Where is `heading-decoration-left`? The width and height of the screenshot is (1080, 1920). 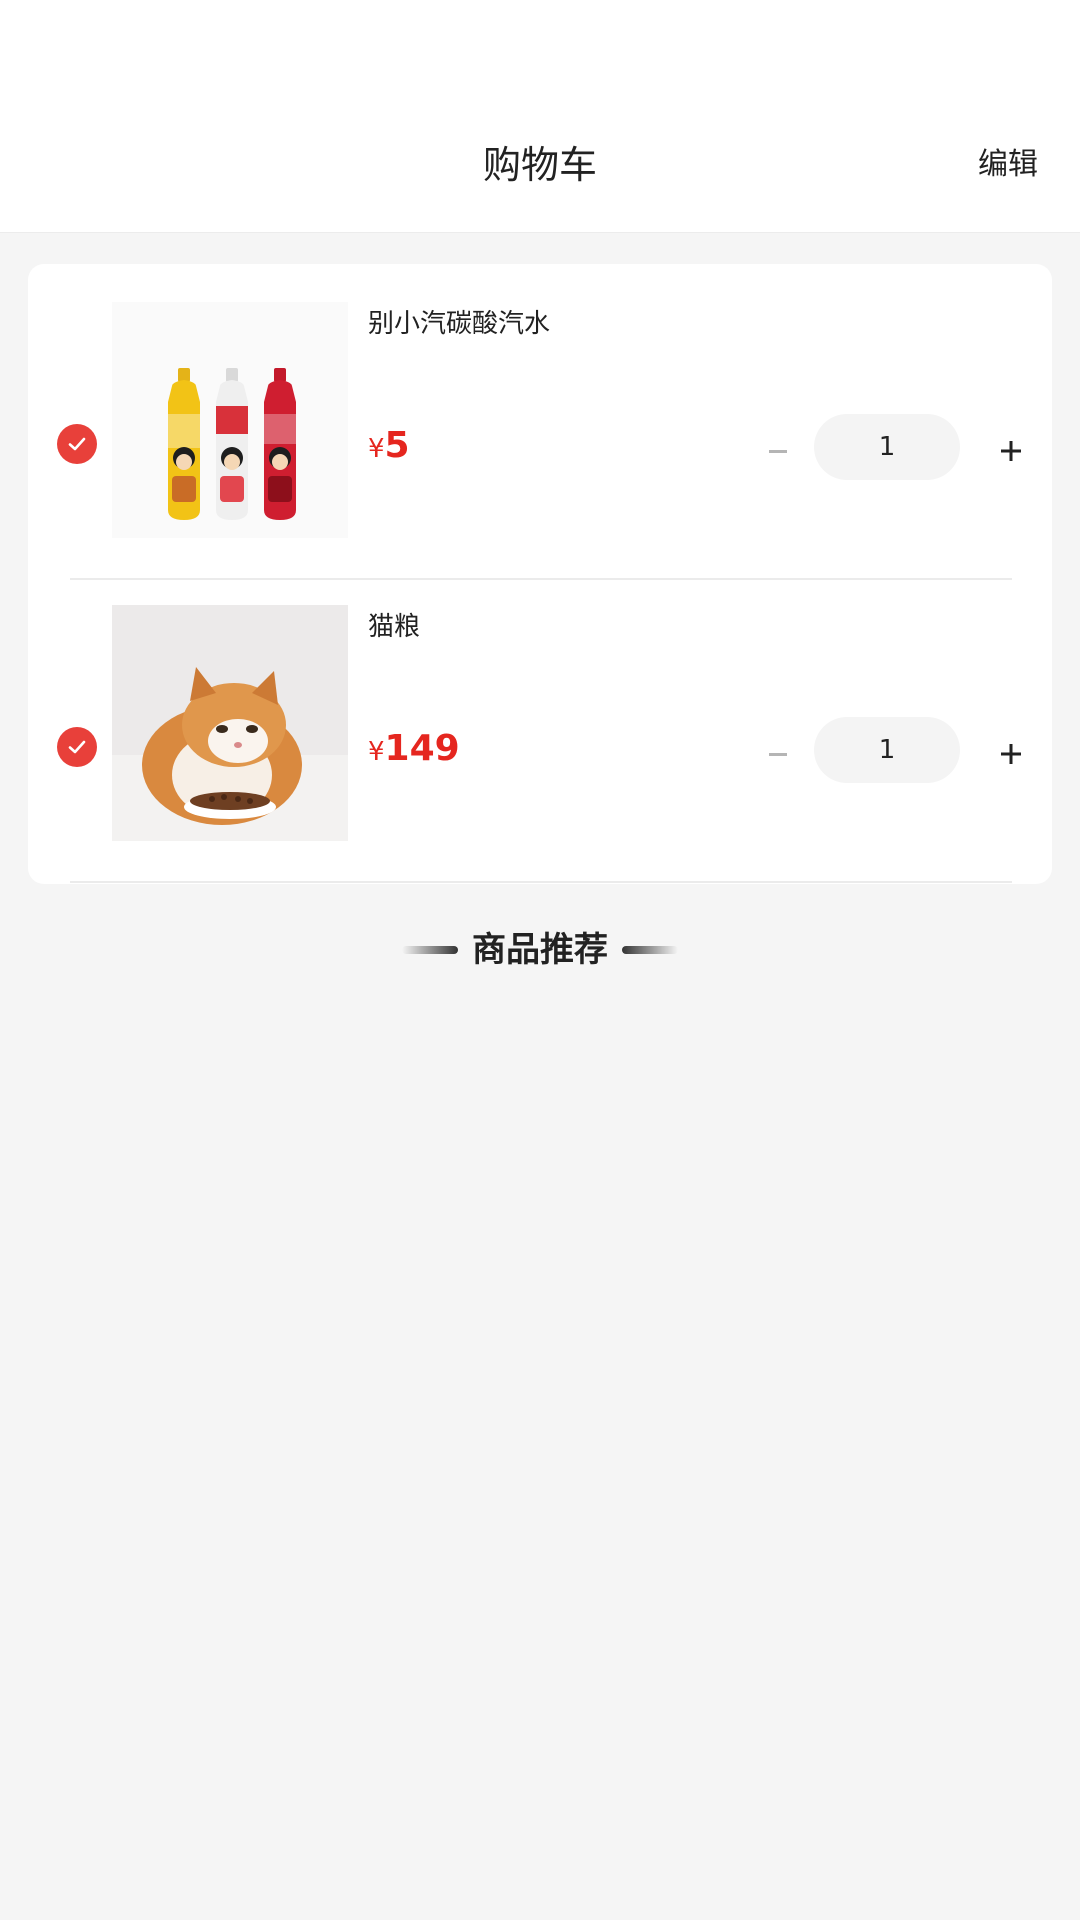
heading-decoration-left is located at coordinates (430, 950).